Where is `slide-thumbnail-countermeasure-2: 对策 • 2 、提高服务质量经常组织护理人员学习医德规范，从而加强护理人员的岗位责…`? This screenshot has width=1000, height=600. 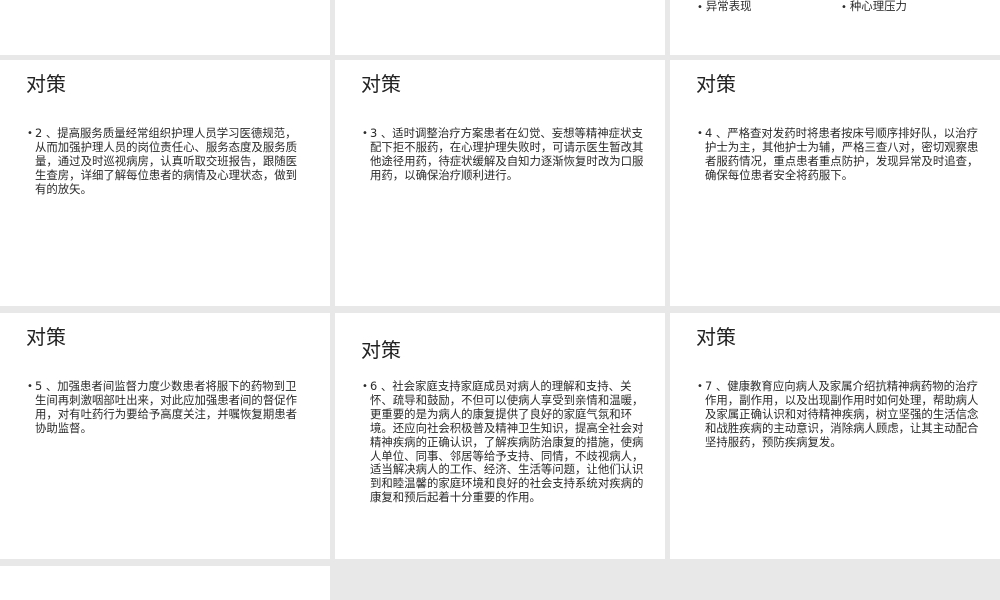 slide-thumbnail-countermeasure-2: 对策 • 2 、提高服务质量经常组织护理人员学习医德规范，从而加强护理人员的岗位责… is located at coordinates (165, 183).